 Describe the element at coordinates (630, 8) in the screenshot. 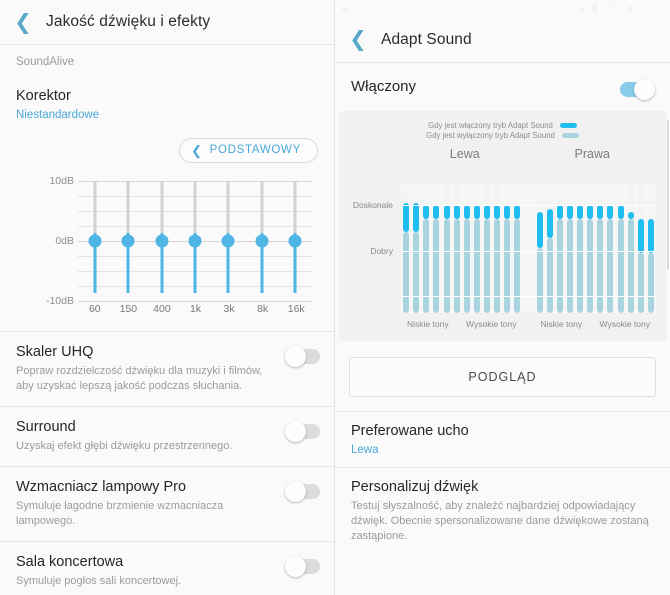

I see `battery-icon: ■` at that location.